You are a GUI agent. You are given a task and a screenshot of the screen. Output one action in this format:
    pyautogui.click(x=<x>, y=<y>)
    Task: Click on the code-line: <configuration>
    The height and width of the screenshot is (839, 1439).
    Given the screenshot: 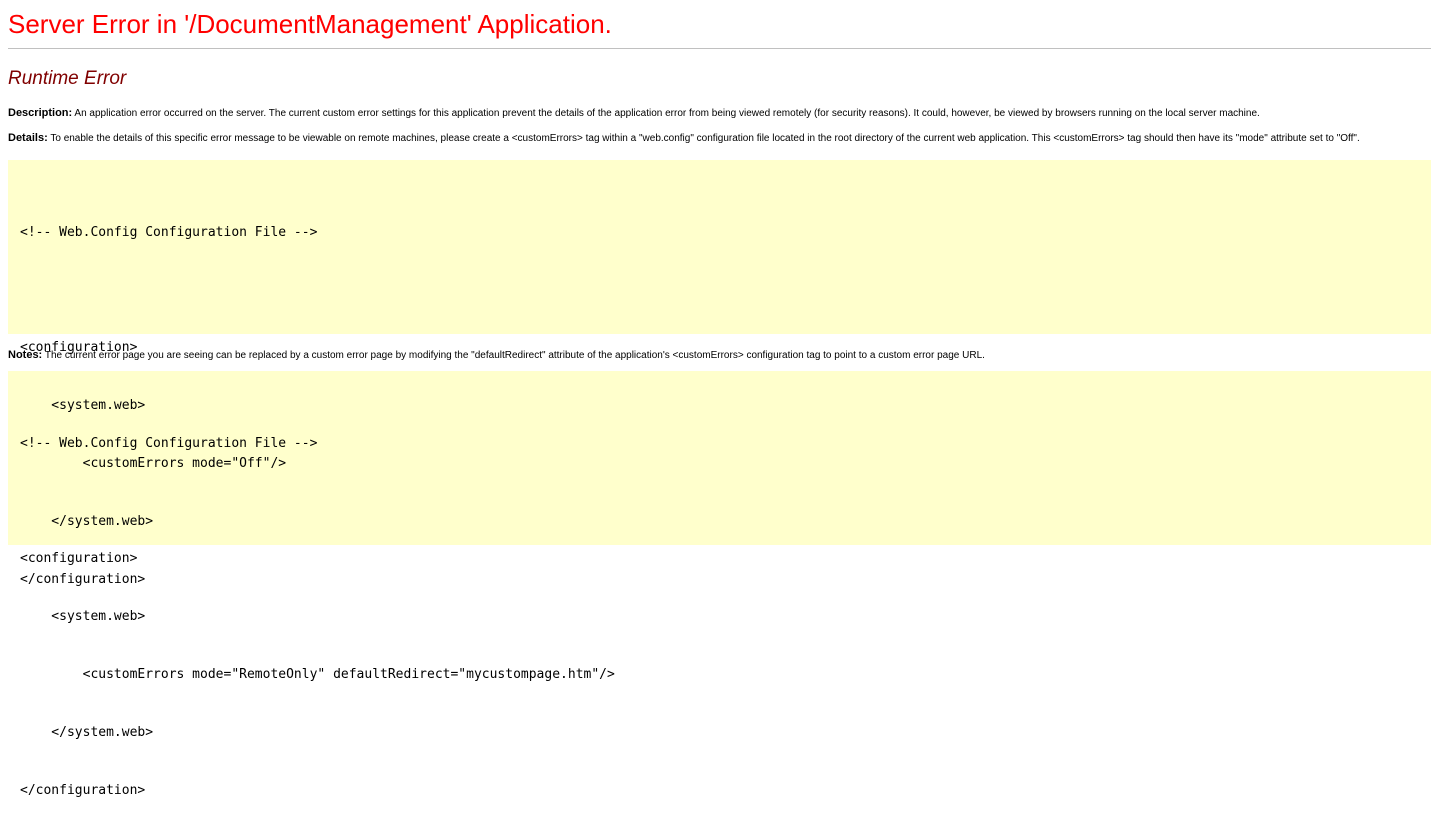 What is the action you would take?
    pyautogui.click(x=79, y=559)
    